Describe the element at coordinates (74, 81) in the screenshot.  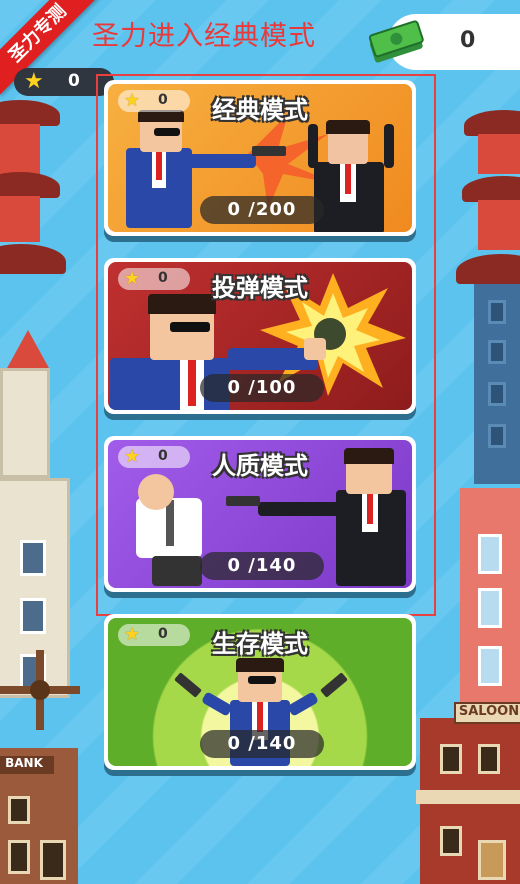
I see `star-count: 0` at that location.